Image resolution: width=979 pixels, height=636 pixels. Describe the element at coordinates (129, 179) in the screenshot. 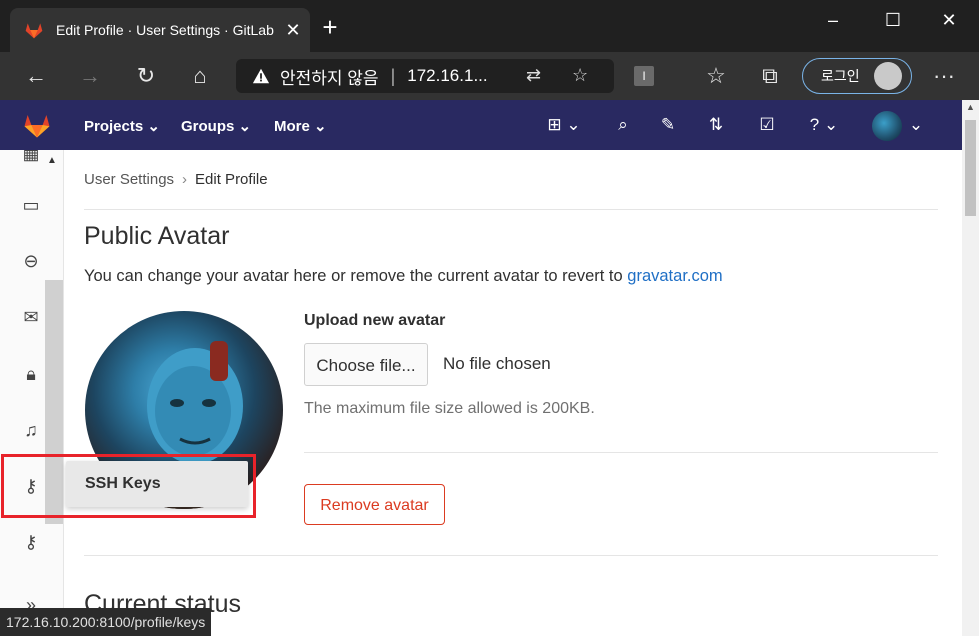

I see `breadcrumb-user-settings: User Settings` at that location.